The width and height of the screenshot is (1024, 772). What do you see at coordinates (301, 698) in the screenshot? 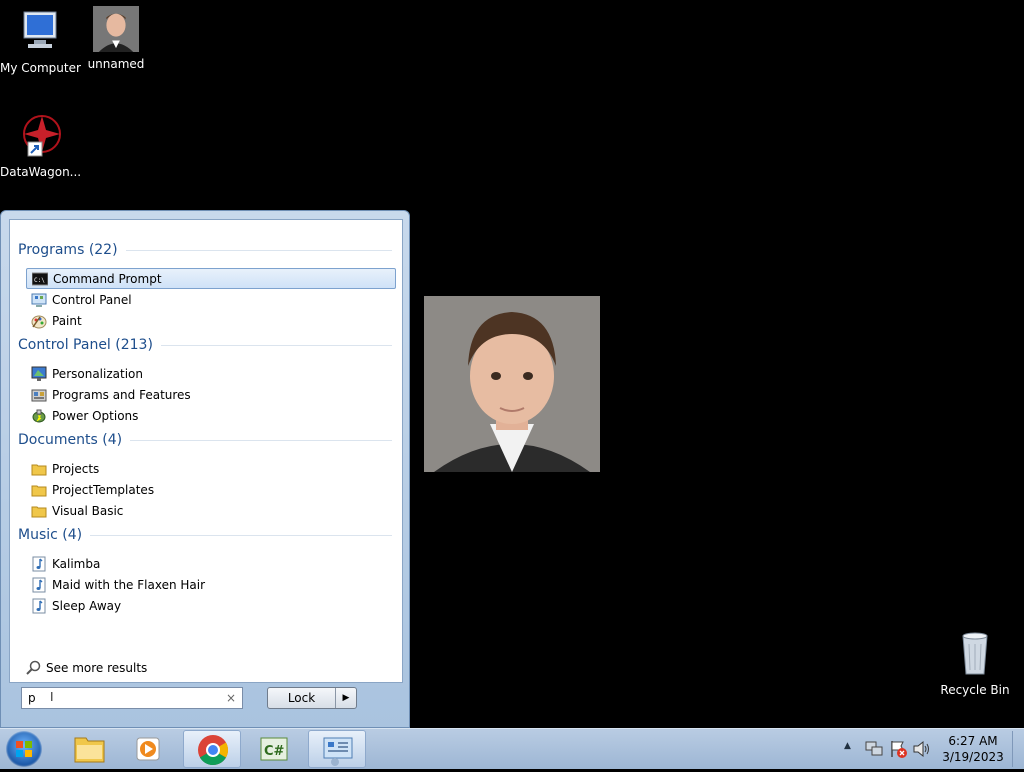
I see `lock-button: Lock` at bounding box center [301, 698].